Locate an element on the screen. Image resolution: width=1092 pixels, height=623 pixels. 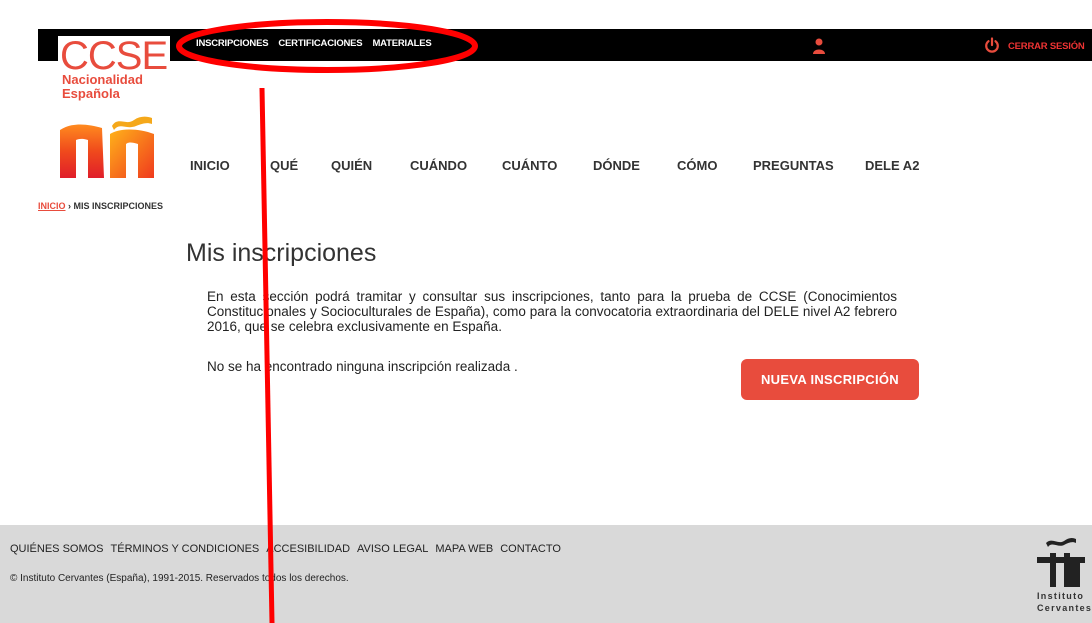
main-nav-quien: QUIÉN is located at coordinates (351, 165).